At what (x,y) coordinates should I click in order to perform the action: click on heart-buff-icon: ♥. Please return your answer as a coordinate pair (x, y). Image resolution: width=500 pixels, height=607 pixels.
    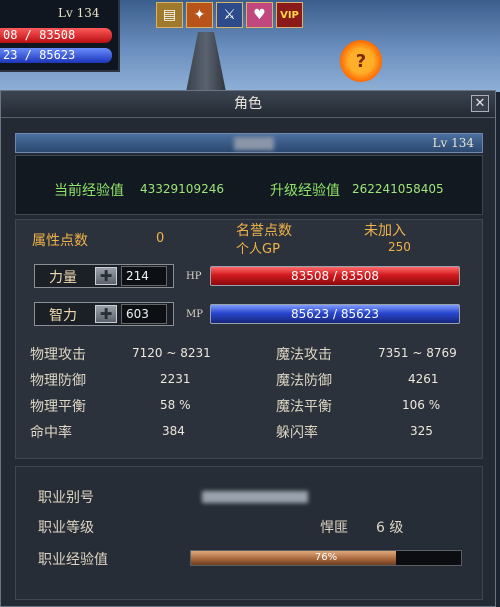
    Looking at the image, I should click on (259, 15).